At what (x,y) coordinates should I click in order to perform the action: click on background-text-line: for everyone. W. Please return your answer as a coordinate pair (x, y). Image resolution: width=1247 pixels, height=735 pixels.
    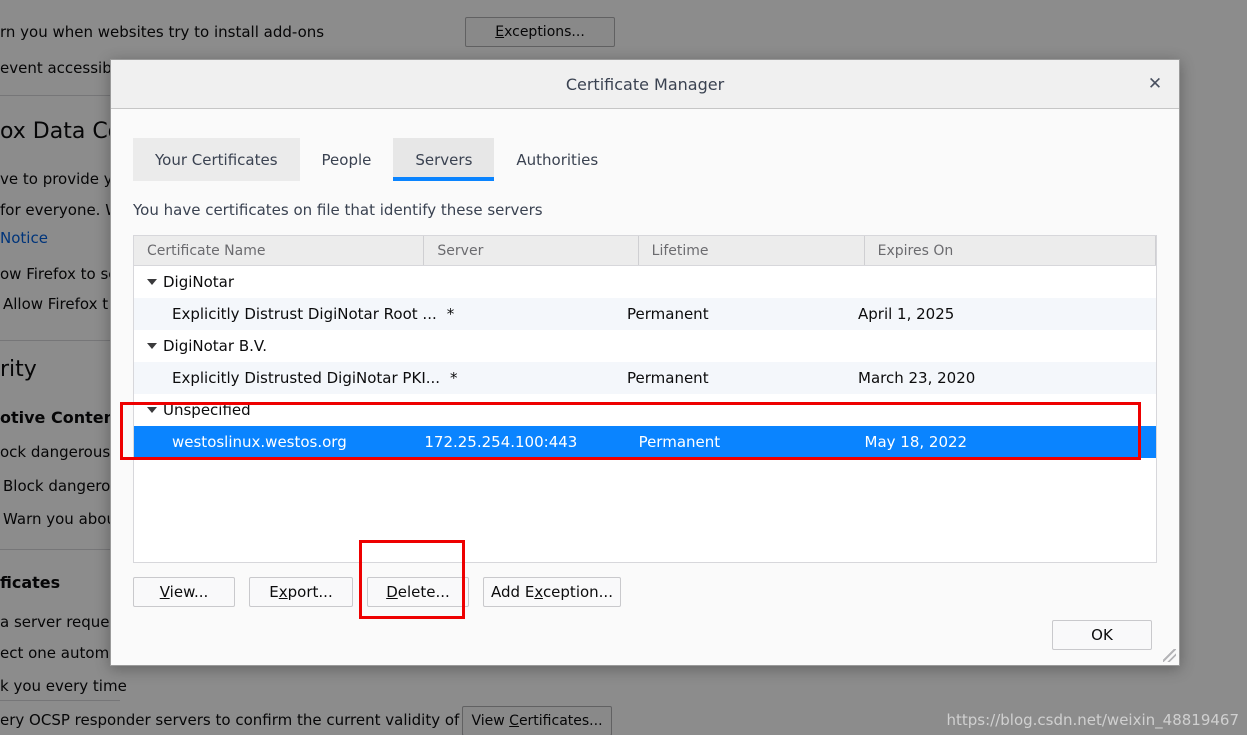
    Looking at the image, I should click on (60, 210).